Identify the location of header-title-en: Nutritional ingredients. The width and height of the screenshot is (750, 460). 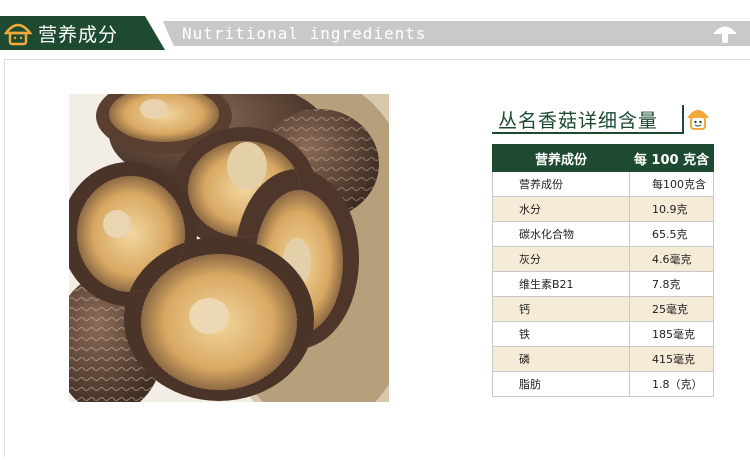
(304, 33).